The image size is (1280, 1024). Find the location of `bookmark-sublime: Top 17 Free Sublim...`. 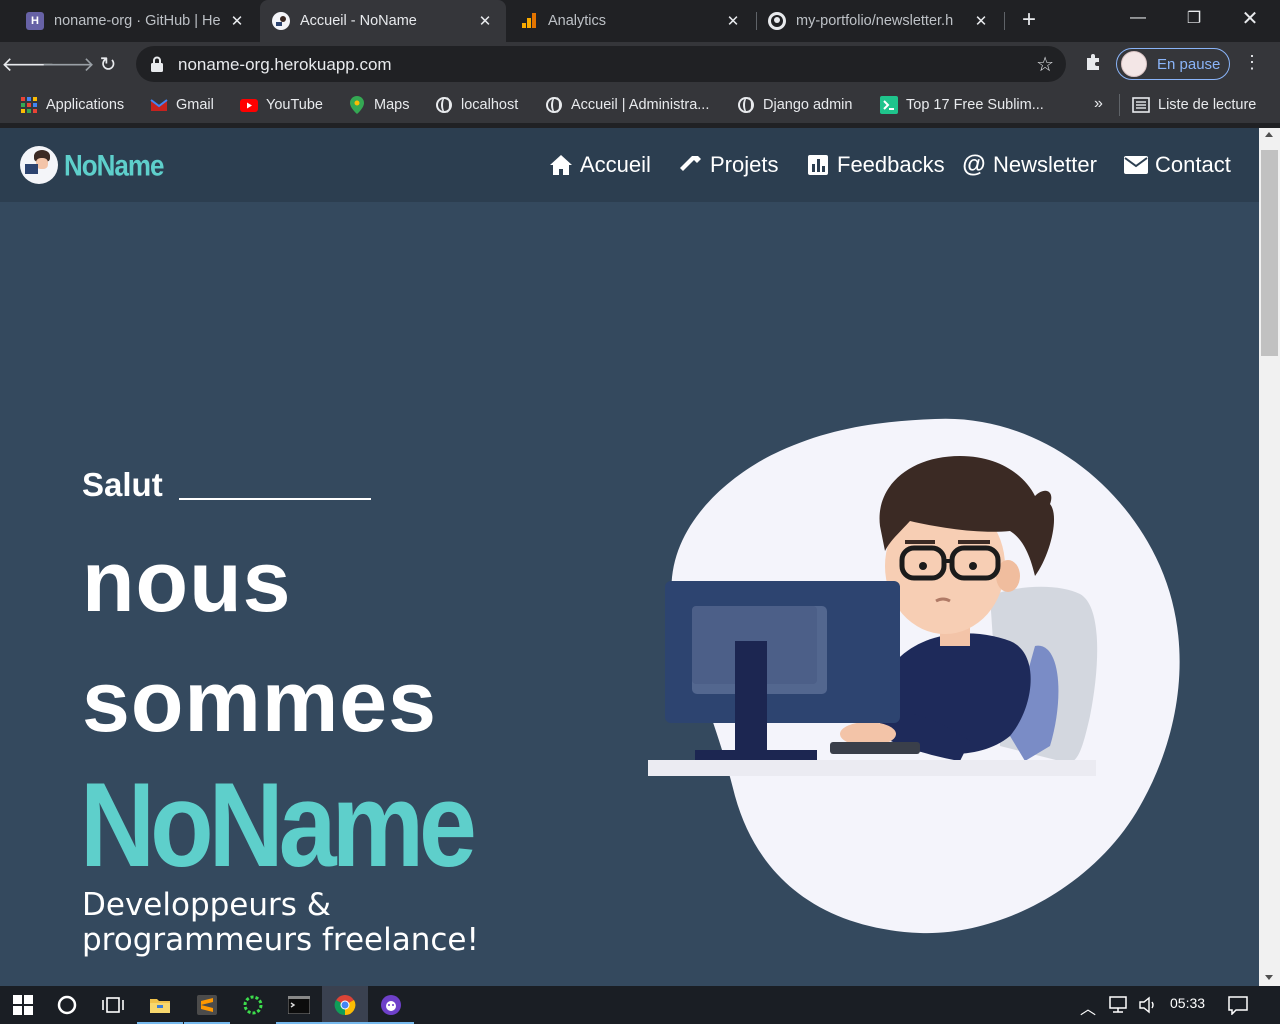

bookmark-sublime: Top 17 Free Sublim... is located at coordinates (962, 105).